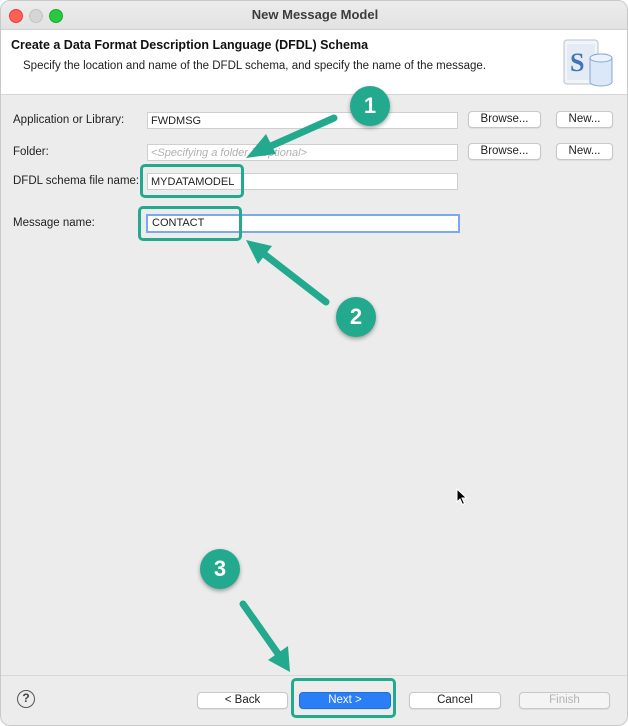 The image size is (628, 726). What do you see at coordinates (242, 700) in the screenshot?
I see `back-button: < Back` at bounding box center [242, 700].